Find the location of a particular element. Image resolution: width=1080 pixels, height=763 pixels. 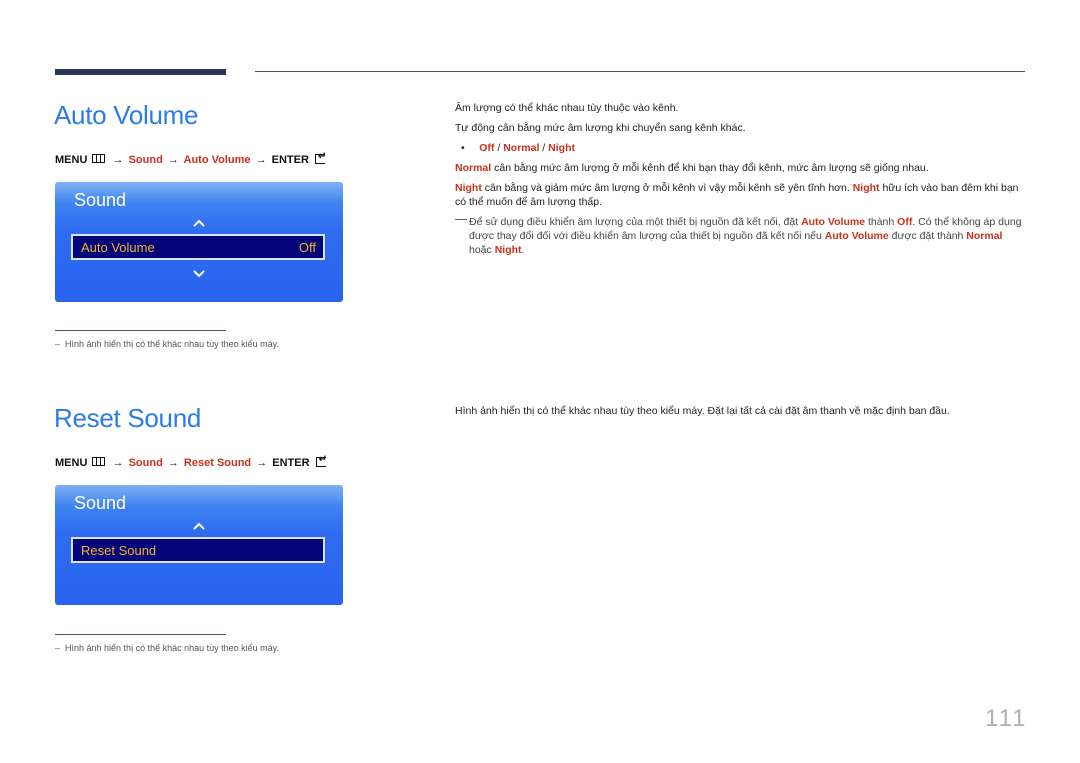

osd-item-label: Reset Sound is located at coordinates (119, 550).